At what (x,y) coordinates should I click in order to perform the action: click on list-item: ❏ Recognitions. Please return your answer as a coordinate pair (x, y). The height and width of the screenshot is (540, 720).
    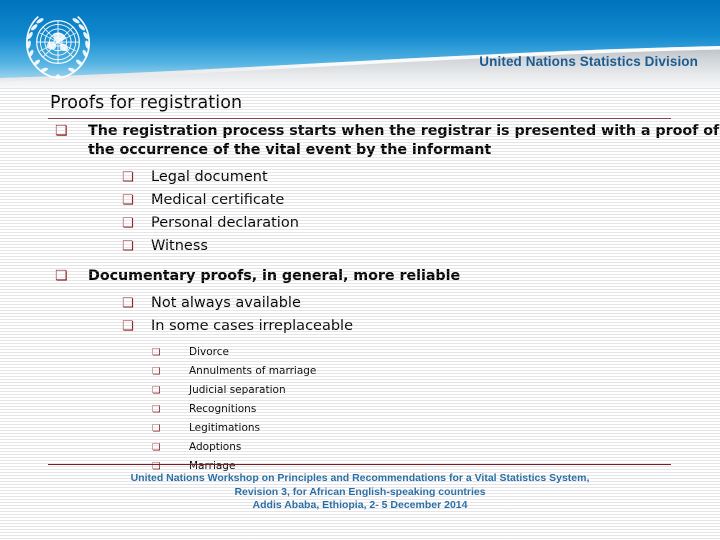
    Looking at the image, I should click on (360, 409).